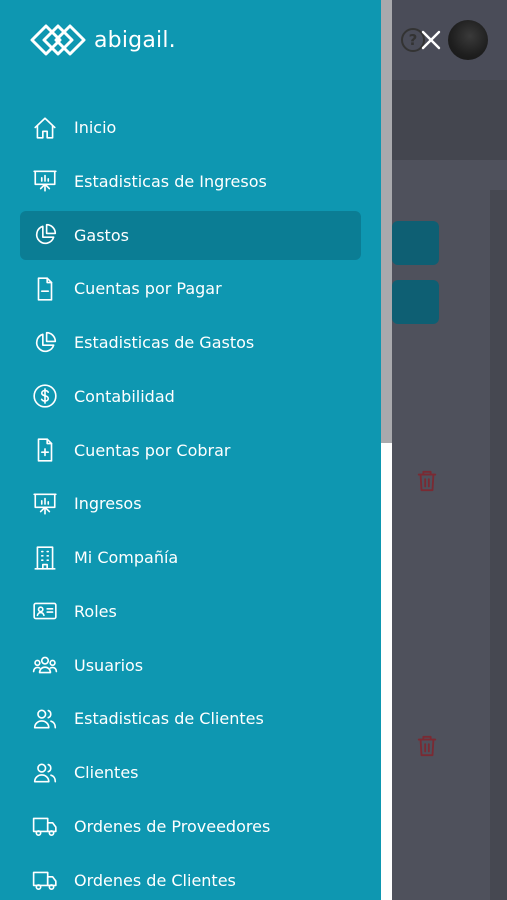 The image size is (507, 900). I want to click on sidebar-item-label: Estadisticas de Gastos, so click(164, 343).